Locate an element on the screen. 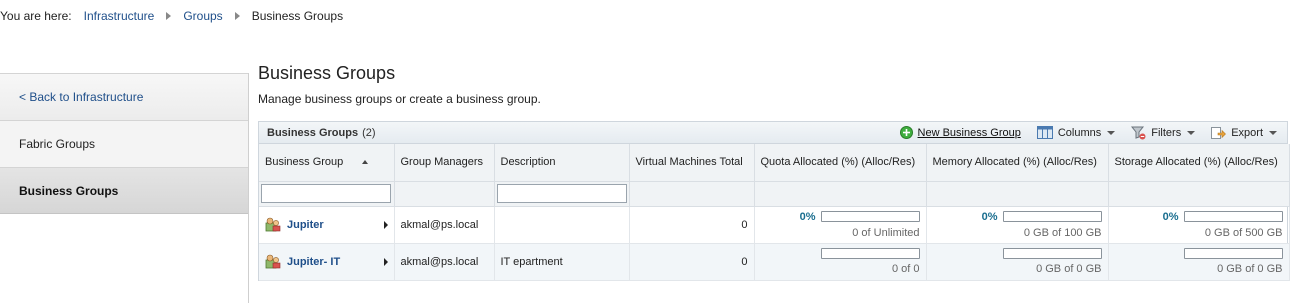 Image resolution: width=1300 pixels, height=303 pixels. description-cell: IT epartment is located at coordinates (562, 262).